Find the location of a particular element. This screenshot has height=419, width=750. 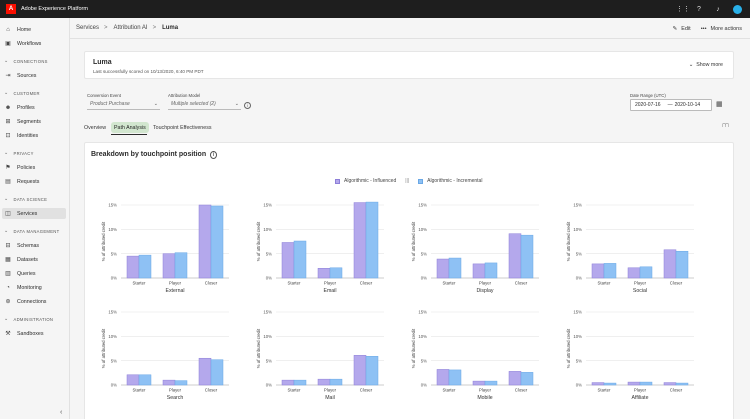

sidebar-item-profiles: ☻ Profiles is located at coordinates (34, 107).